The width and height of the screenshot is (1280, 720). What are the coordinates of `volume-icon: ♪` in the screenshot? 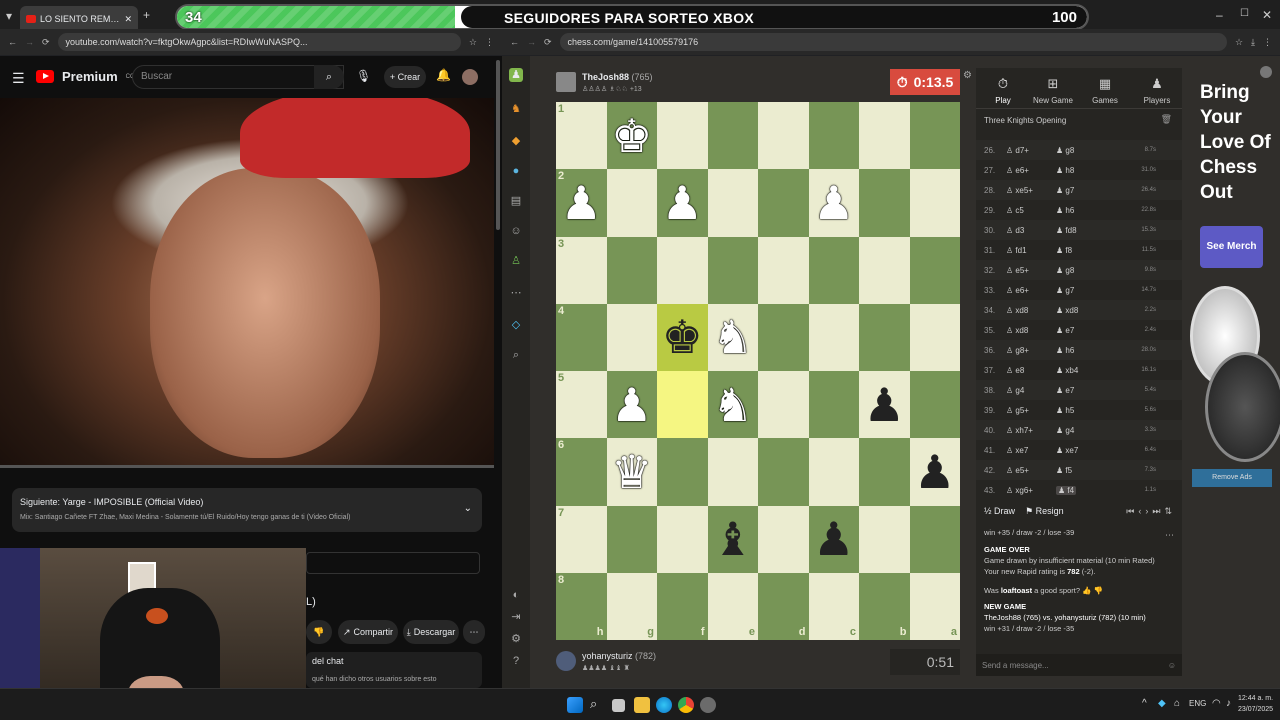 It's located at (1228, 703).